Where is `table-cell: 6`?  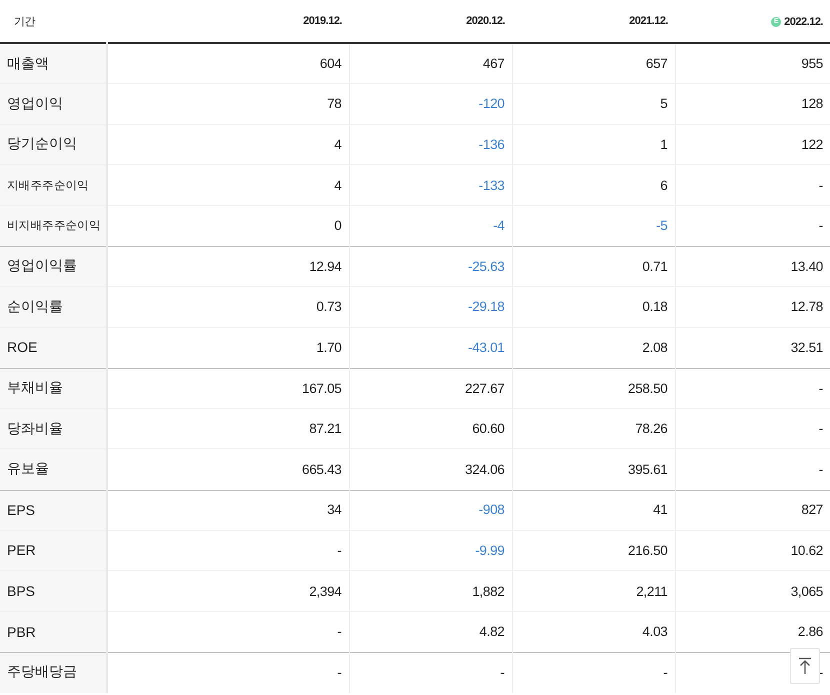
table-cell: 6 is located at coordinates (593, 185).